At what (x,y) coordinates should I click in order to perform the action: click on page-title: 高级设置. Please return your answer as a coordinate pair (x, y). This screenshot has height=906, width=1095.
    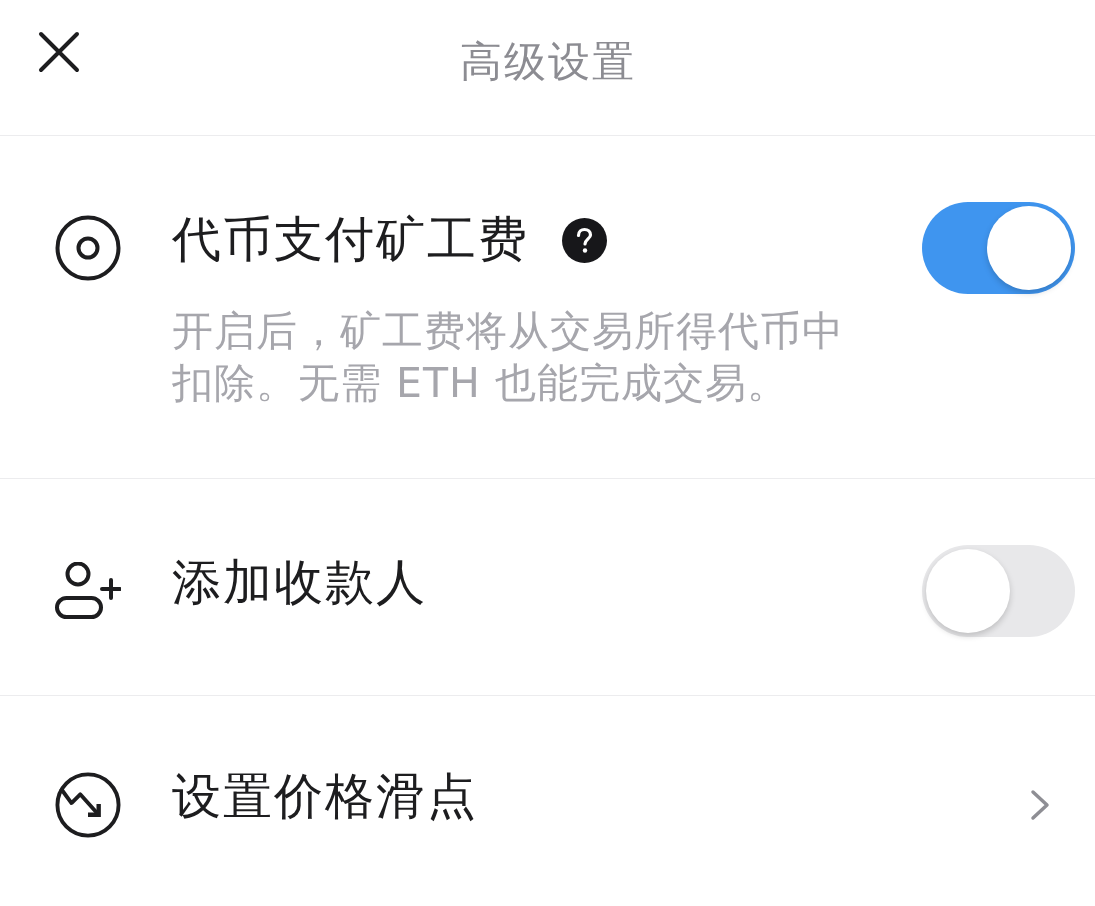
    Looking at the image, I should click on (547, 61).